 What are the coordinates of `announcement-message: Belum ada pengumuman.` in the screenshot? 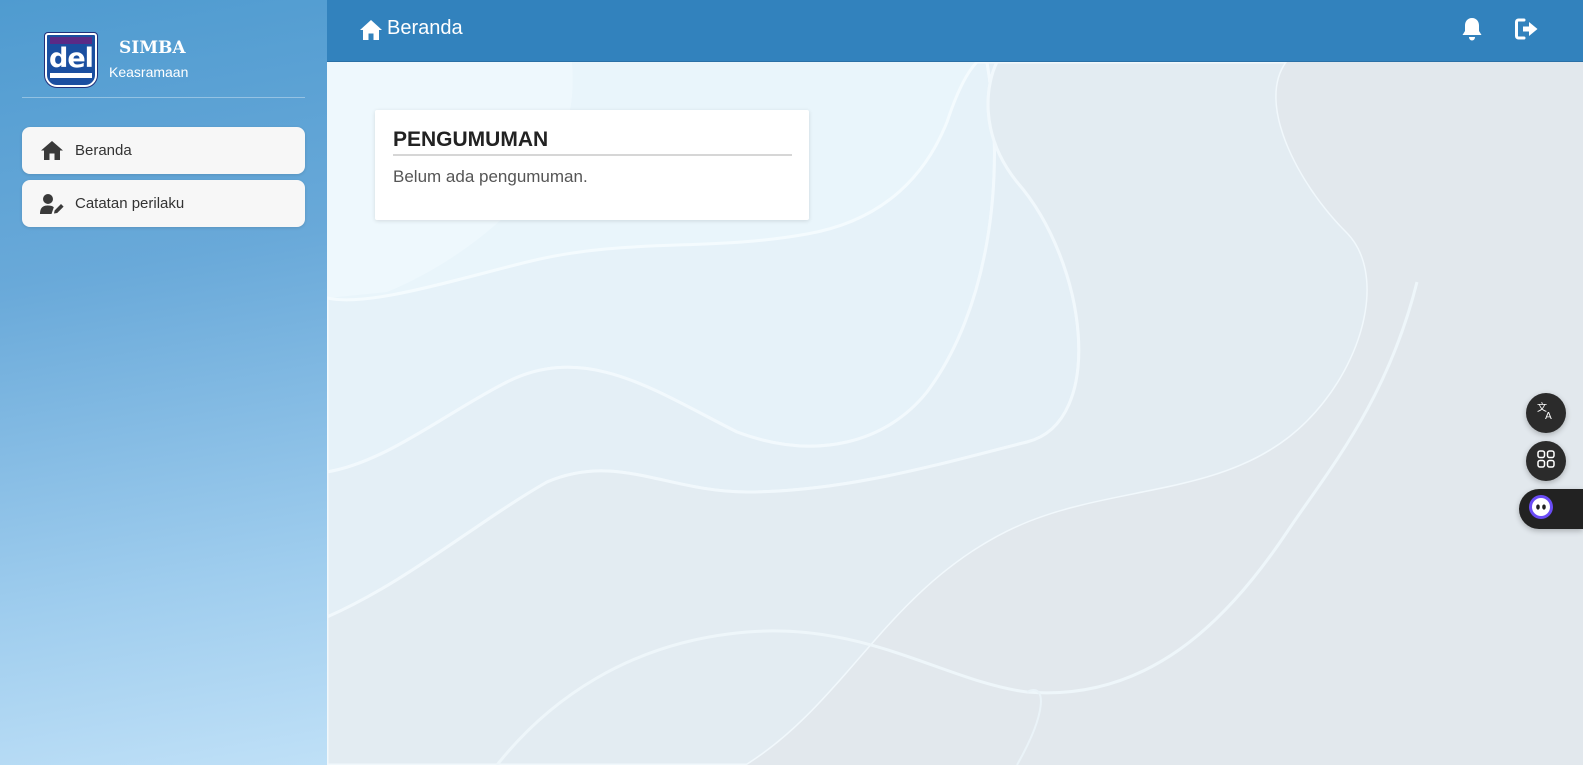 It's located at (490, 176).